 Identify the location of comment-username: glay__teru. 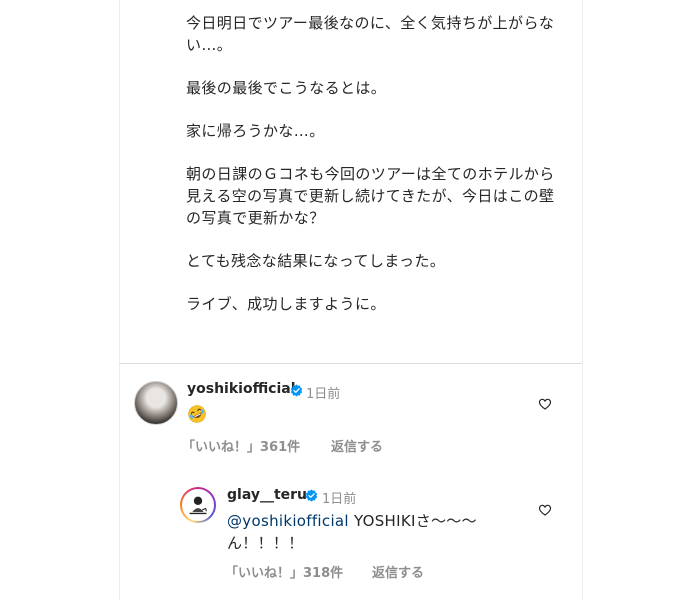
(267, 495).